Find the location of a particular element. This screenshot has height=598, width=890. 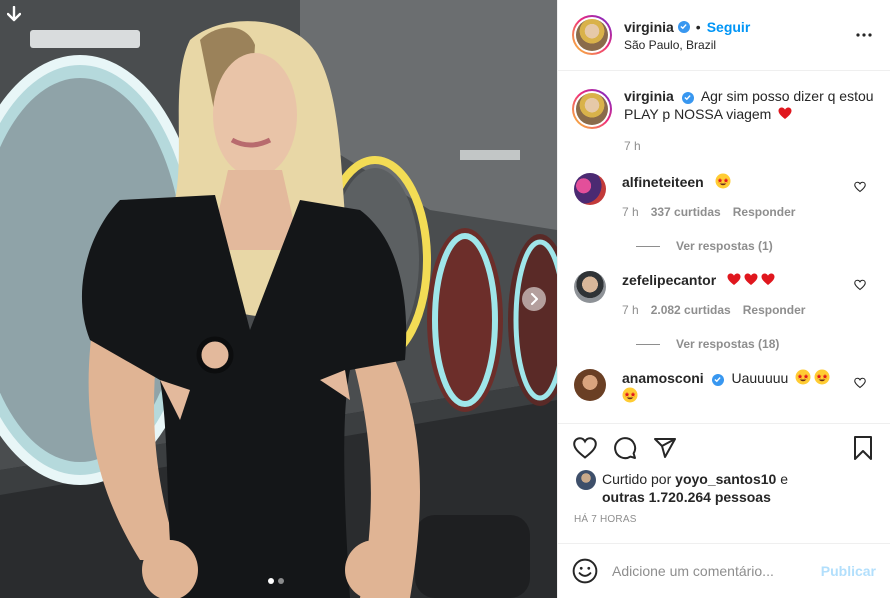

add-comment-bar: Publicar is located at coordinates (724, 570).